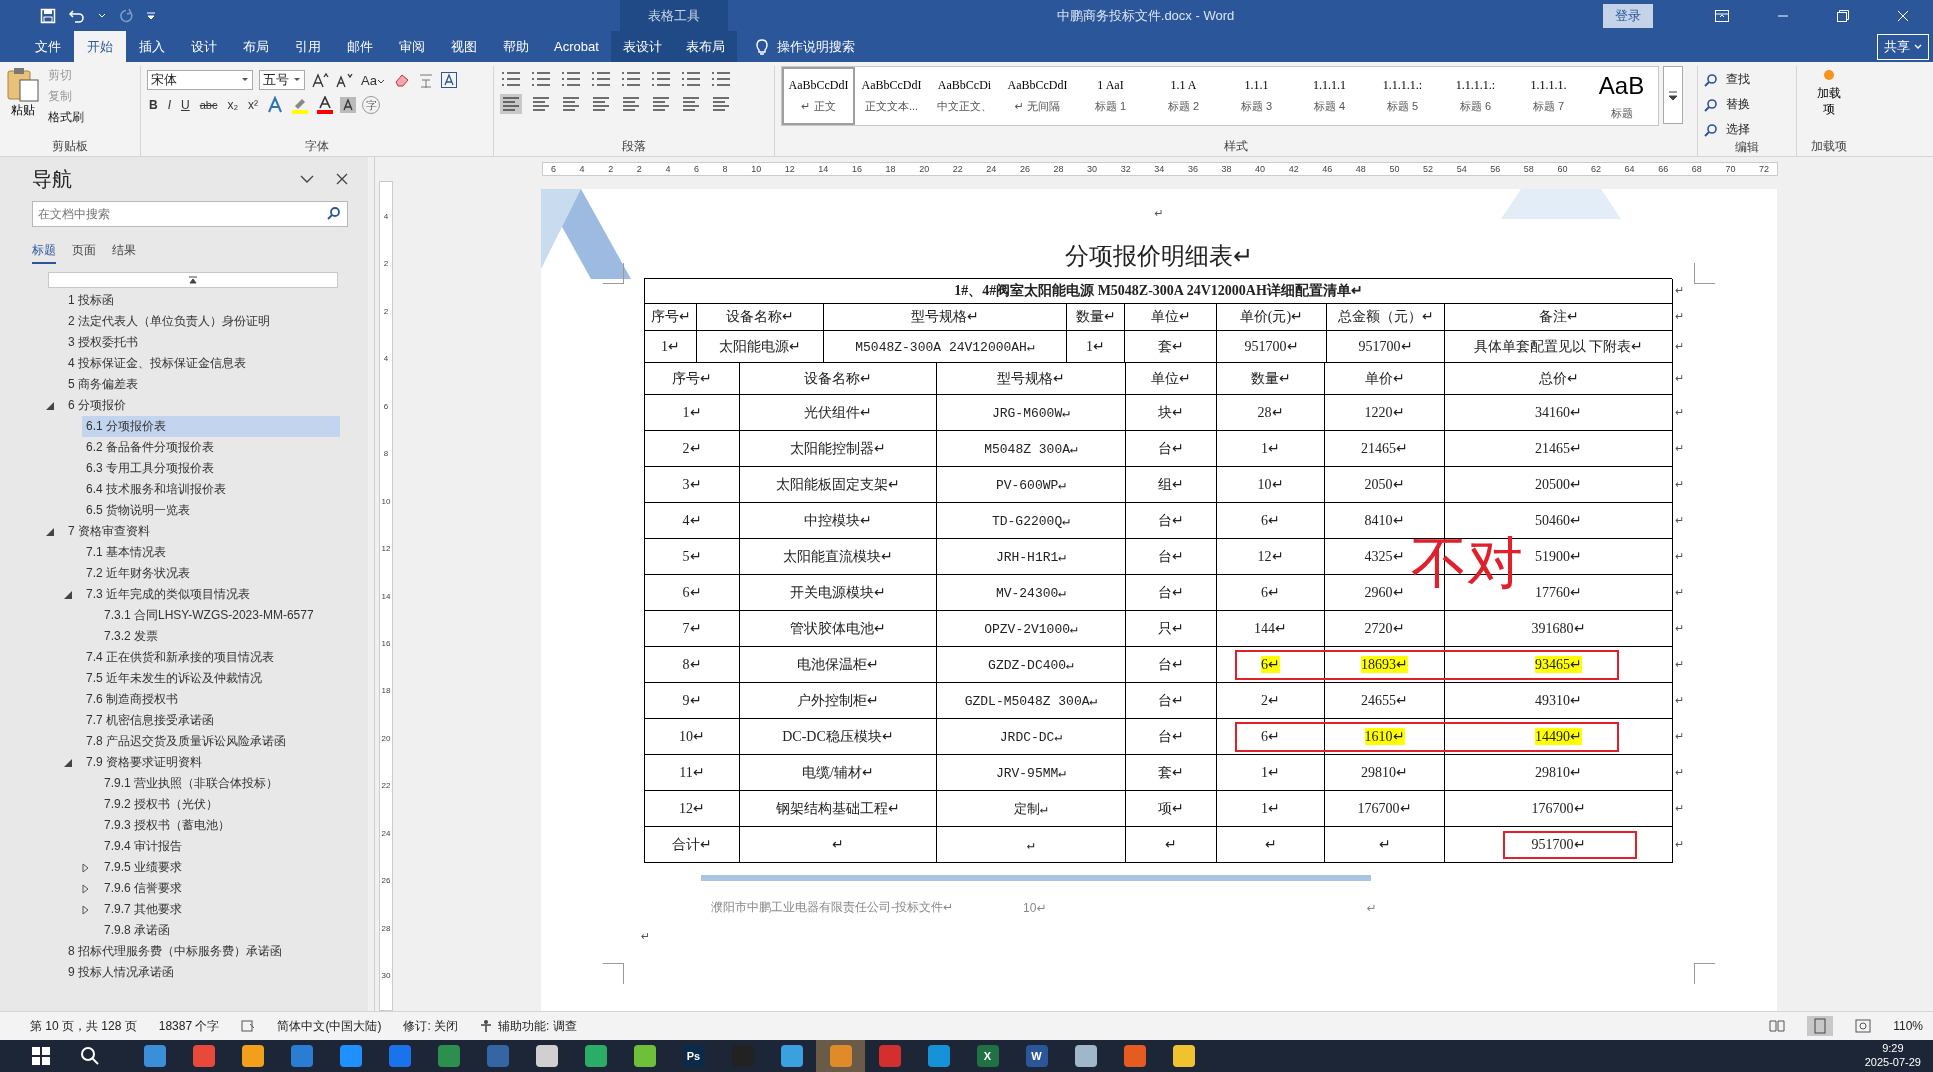 This screenshot has height=1072, width=1933. I want to click on paste-button: 粘贴, so click(23, 92).